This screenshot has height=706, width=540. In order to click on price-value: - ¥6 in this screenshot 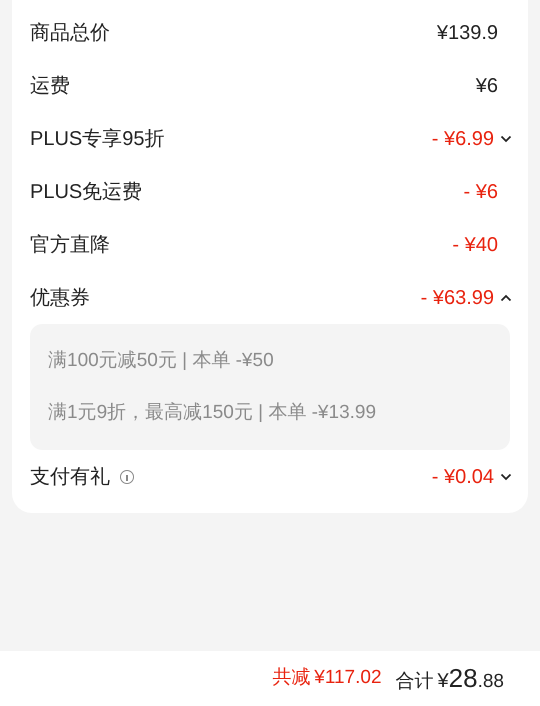, I will do `click(481, 192)`.